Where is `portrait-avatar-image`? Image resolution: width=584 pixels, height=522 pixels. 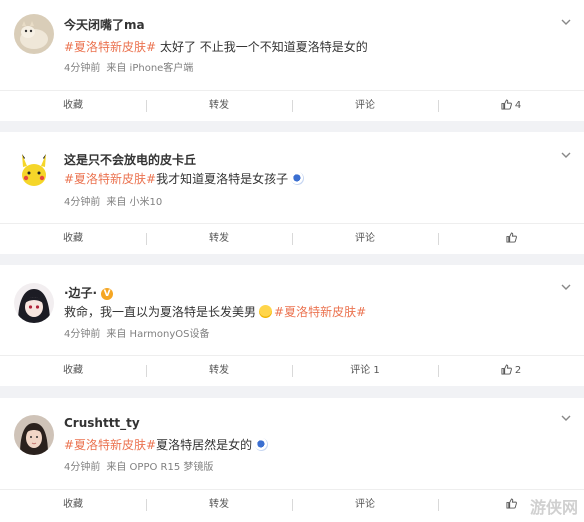
portrait-avatar-image is located at coordinates (34, 435).